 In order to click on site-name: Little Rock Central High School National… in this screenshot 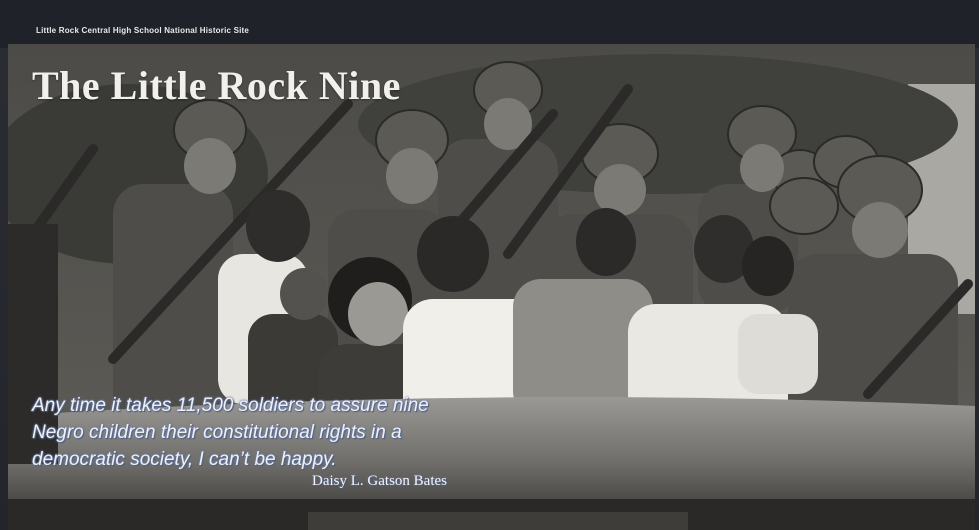, I will do `click(143, 30)`.